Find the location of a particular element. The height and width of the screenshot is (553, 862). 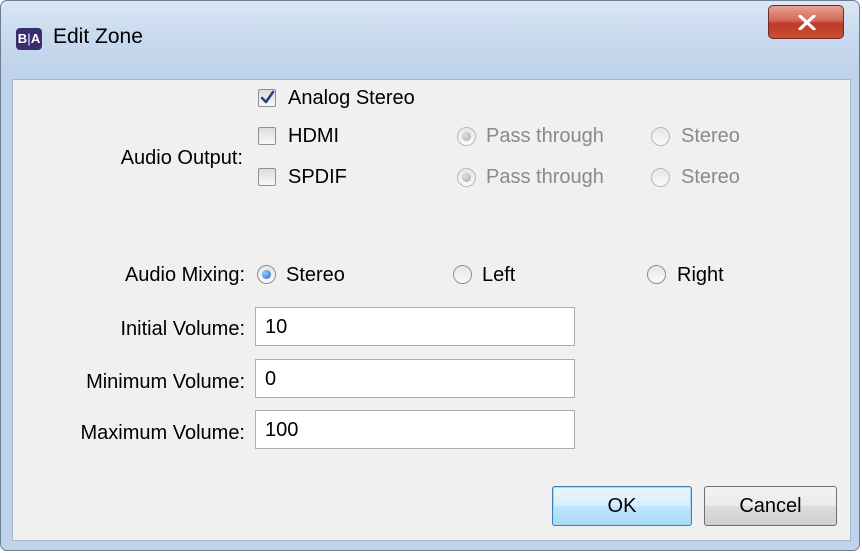

maximum-volume-label: Maximum Volume: is located at coordinates (163, 433).